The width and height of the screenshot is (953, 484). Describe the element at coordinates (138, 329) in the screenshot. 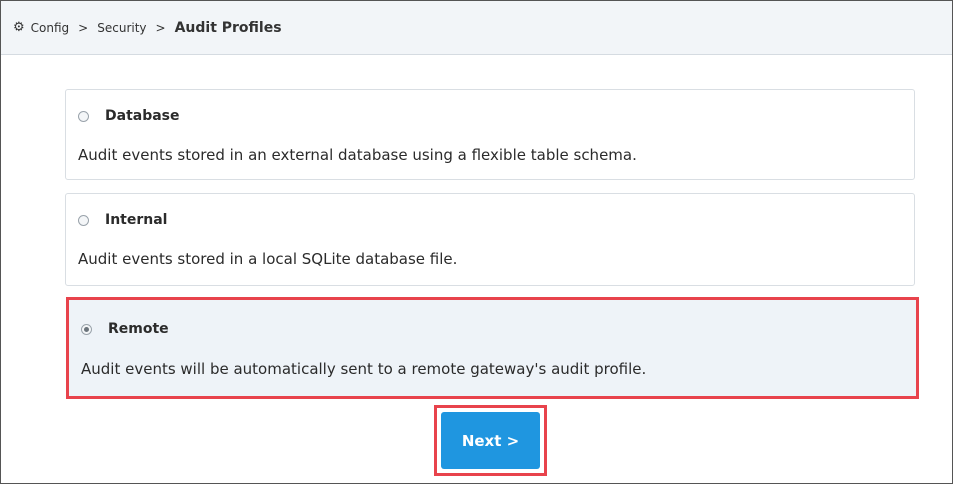

I see `option-title: Remote` at that location.